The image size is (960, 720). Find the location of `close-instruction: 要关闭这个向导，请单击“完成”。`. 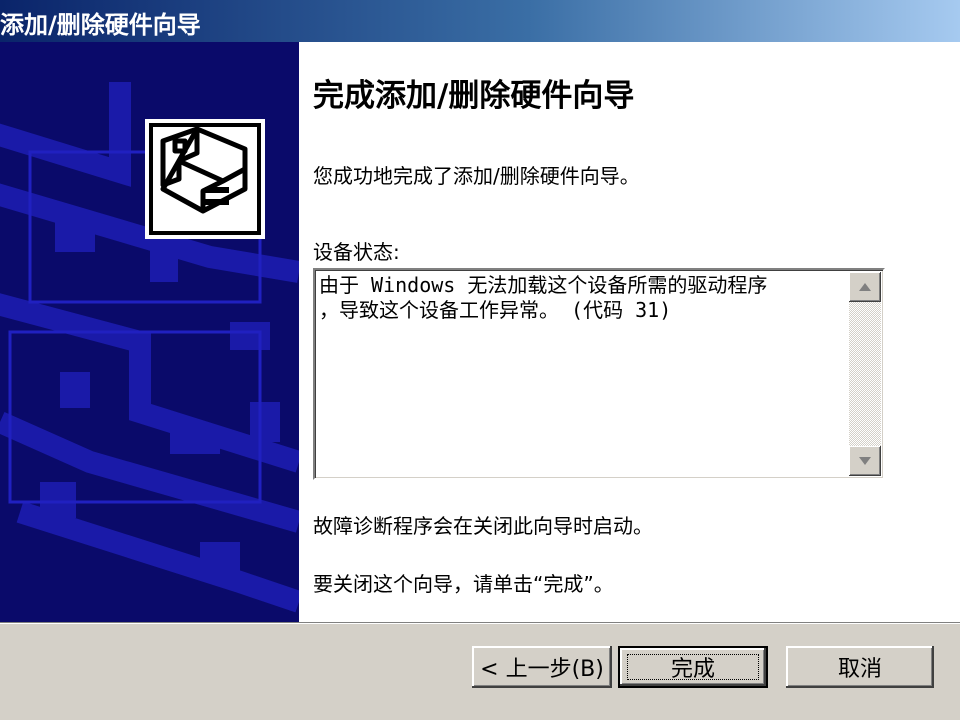

close-instruction: 要关闭这个向导，请单击“完成”。 is located at coordinates (463, 584).